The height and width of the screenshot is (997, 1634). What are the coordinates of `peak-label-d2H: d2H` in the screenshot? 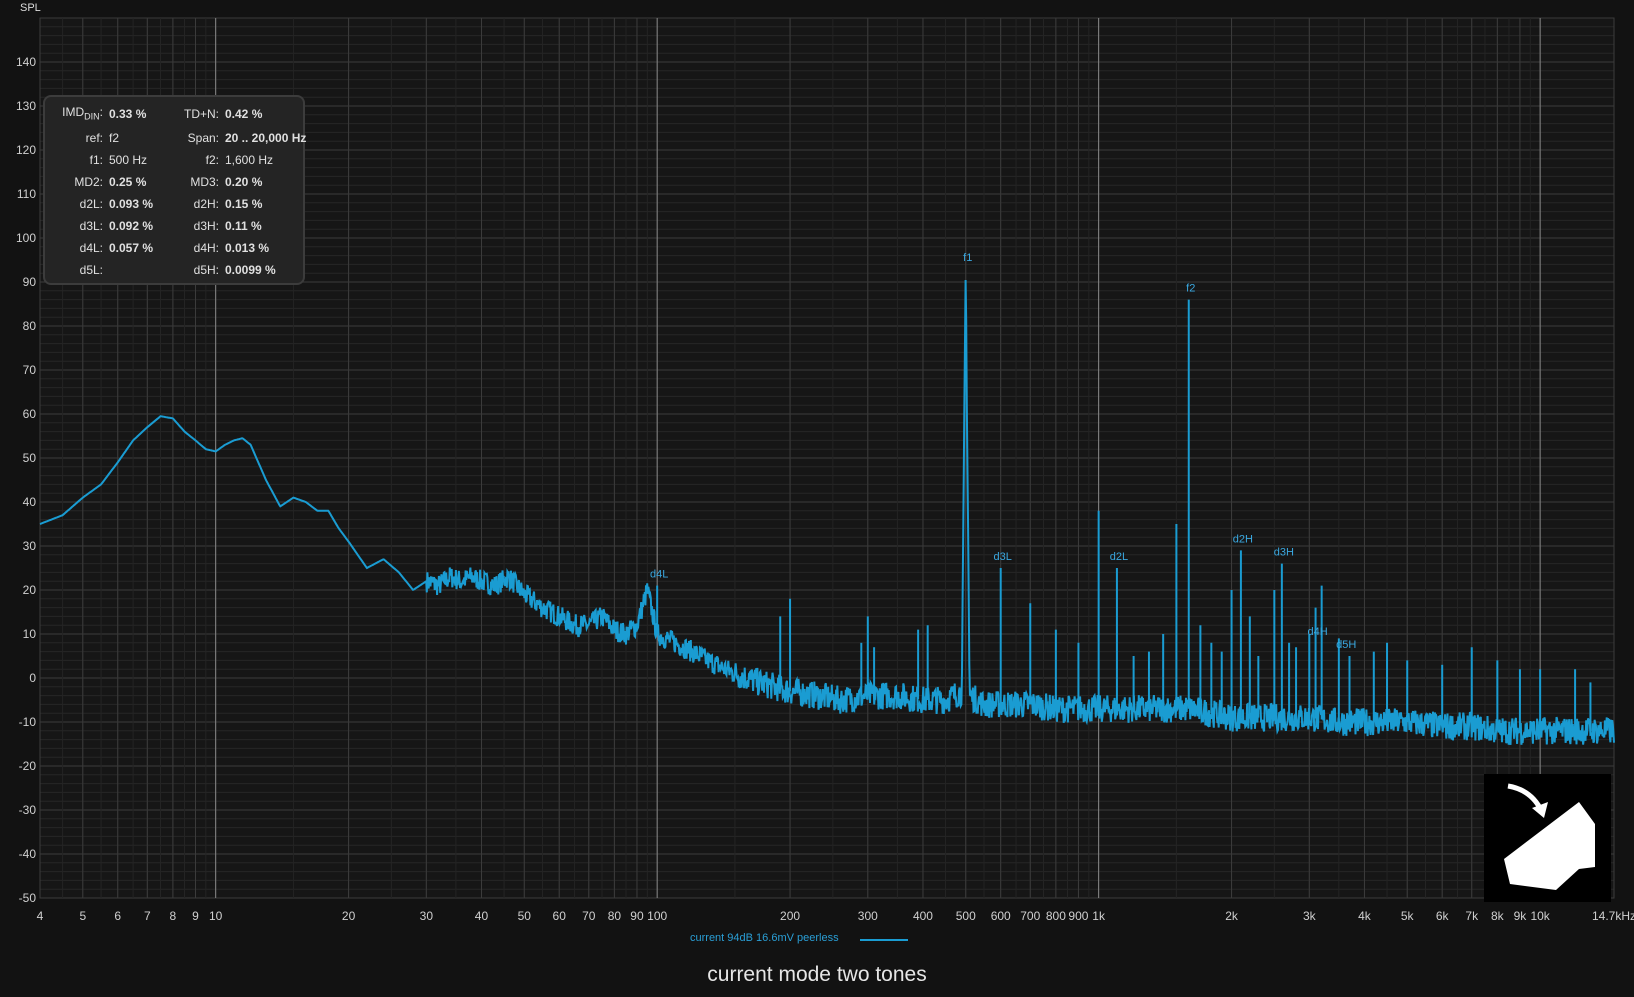 It's located at (1243, 539).